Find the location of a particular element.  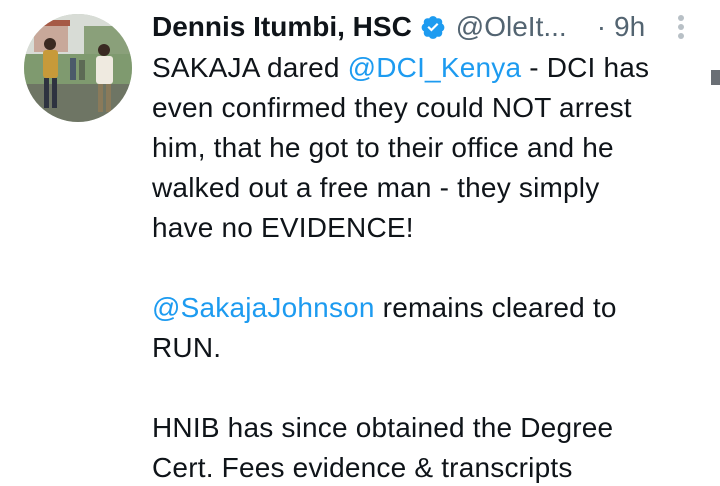

text-line: him, that he got to their office and he is located at coordinates (383, 147).